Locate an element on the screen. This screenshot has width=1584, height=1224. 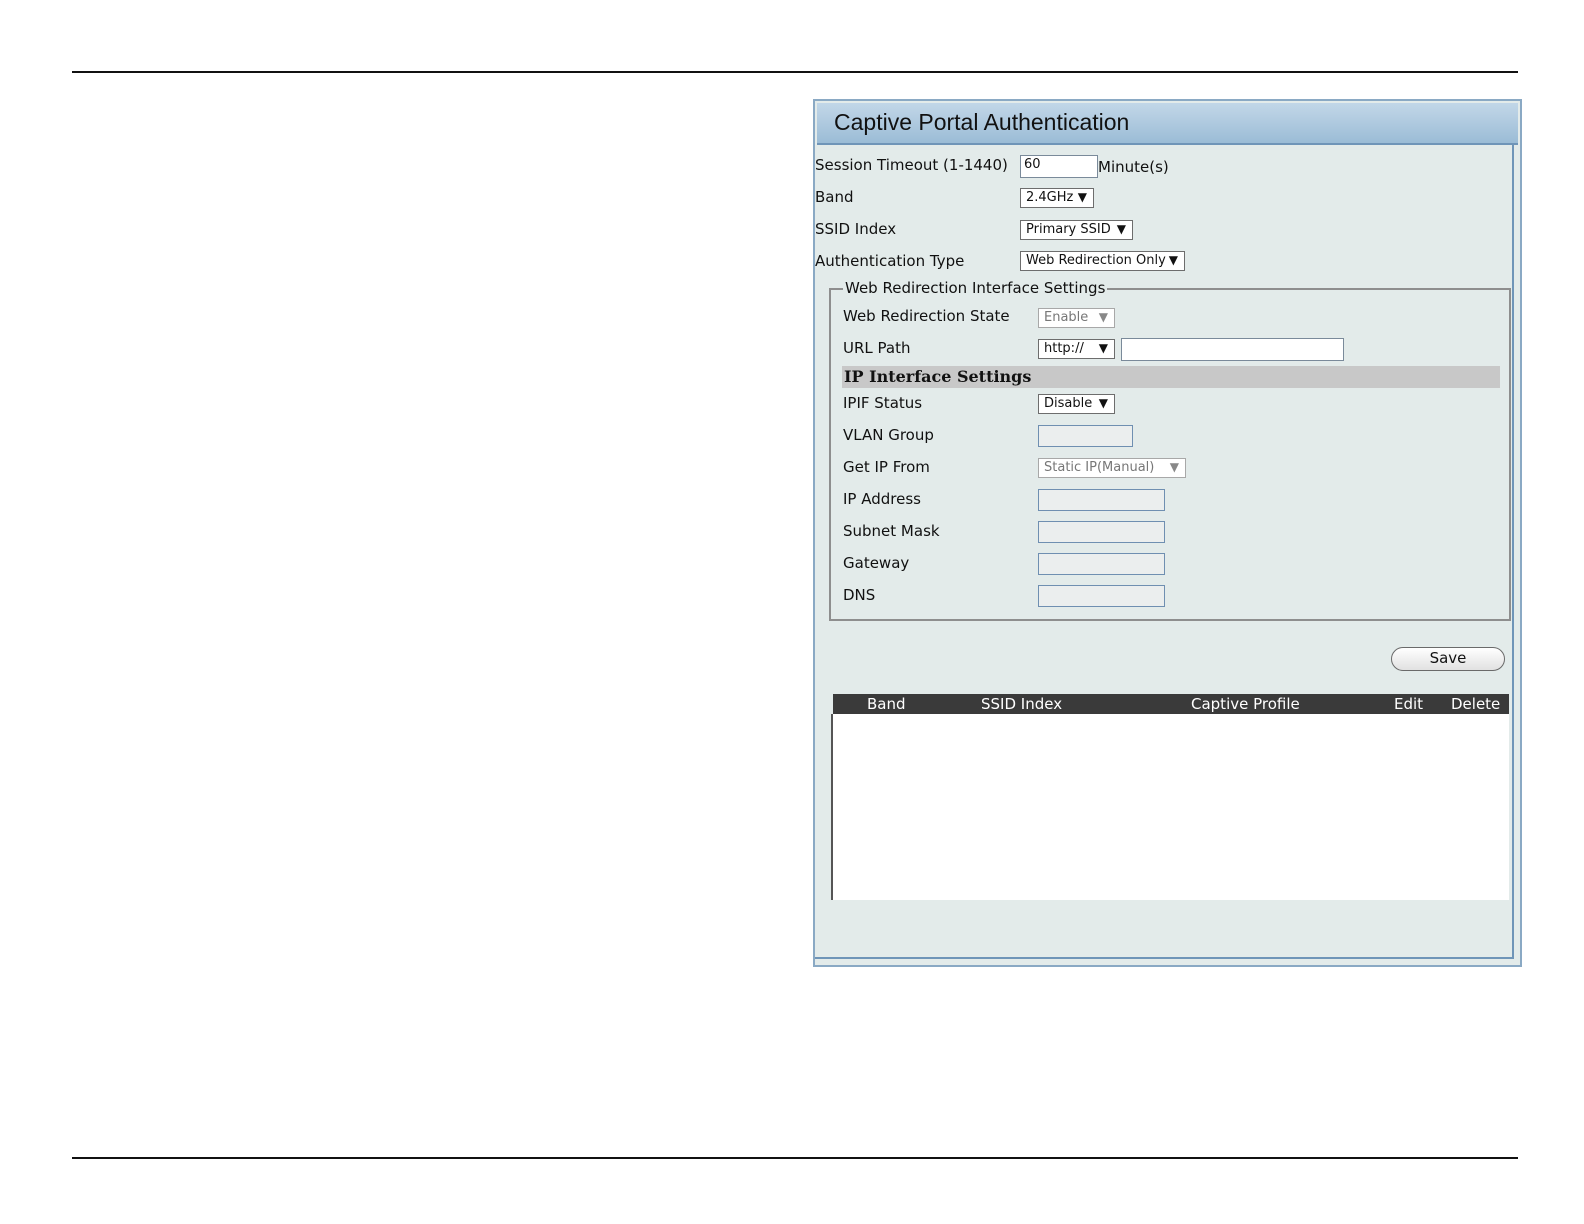
band-select: 2.4GHz ▼ is located at coordinates (1057, 198).